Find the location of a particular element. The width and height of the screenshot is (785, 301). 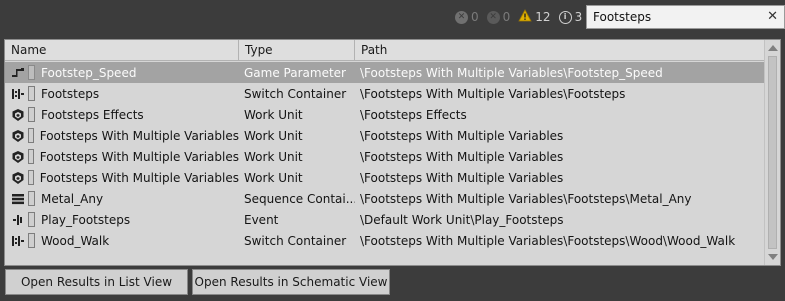

event-icon is located at coordinates (18, 220).